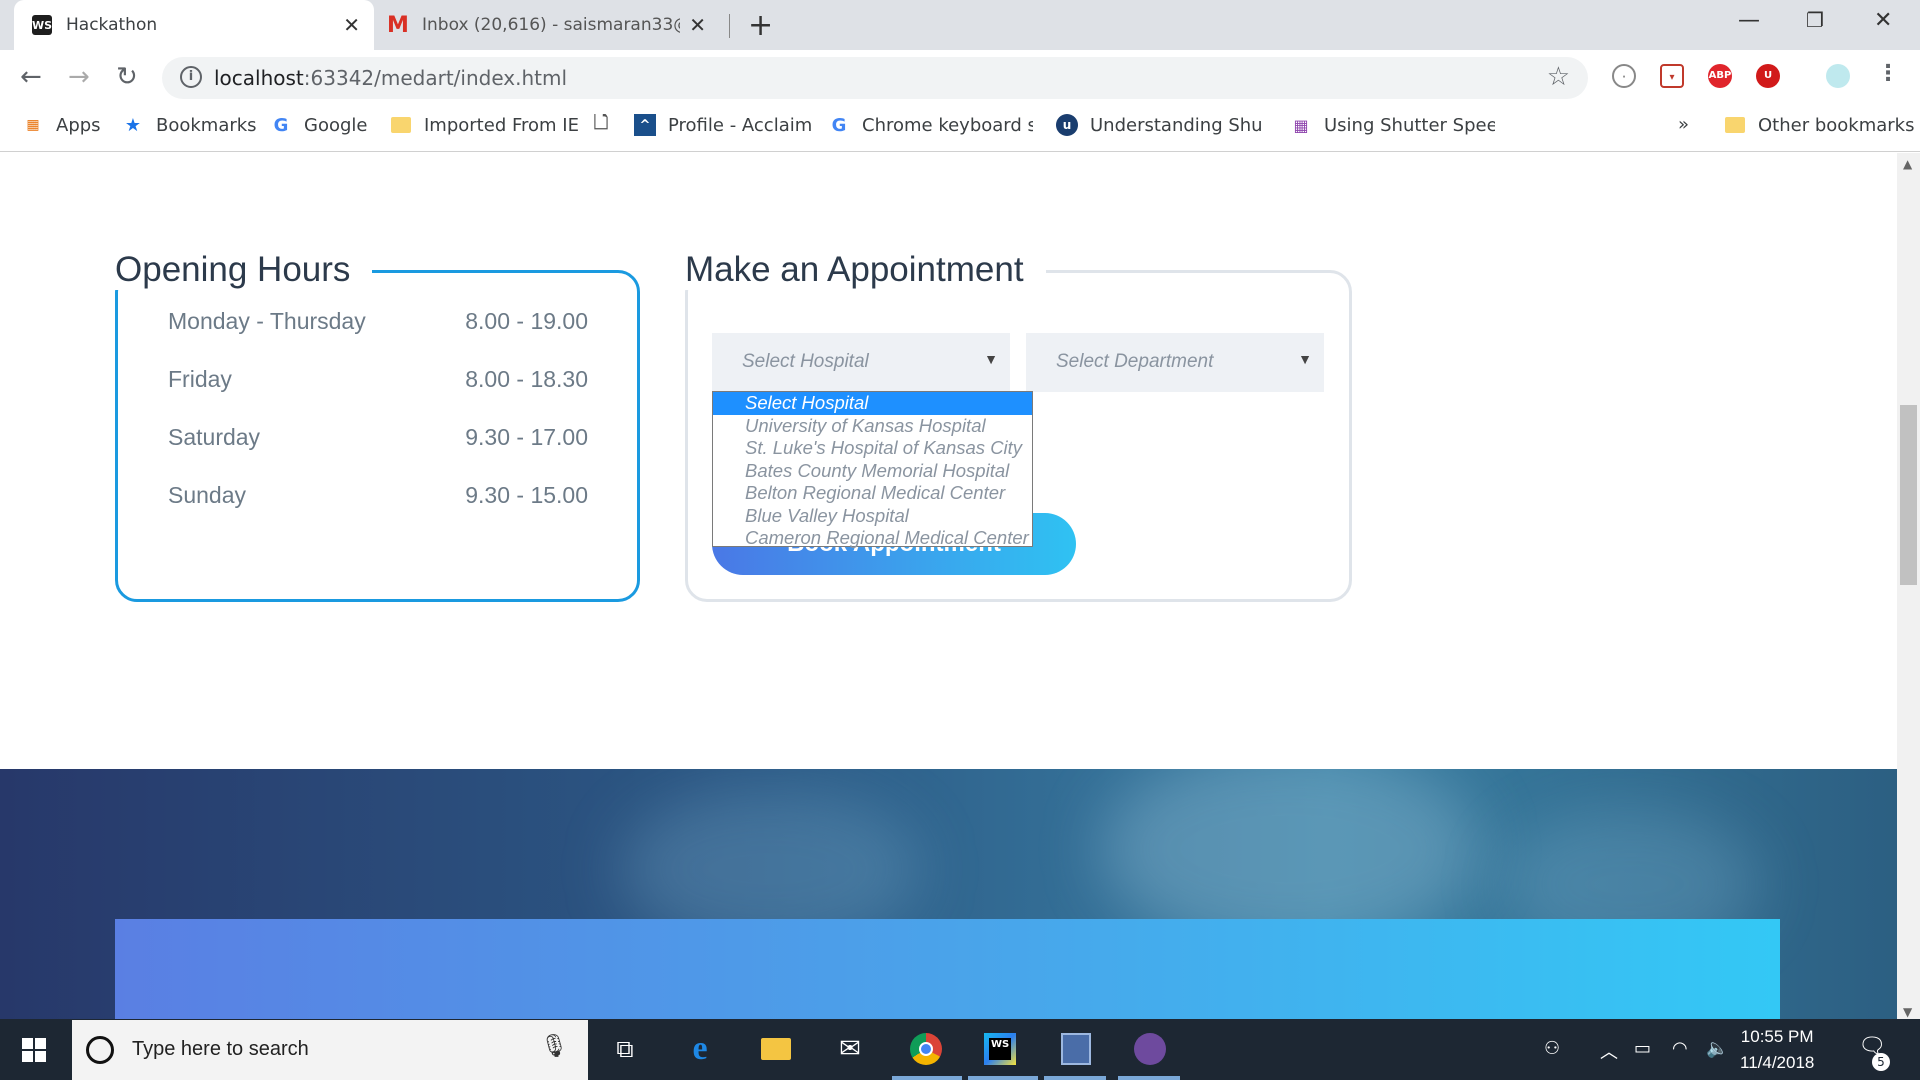 The image size is (1920, 1080). I want to click on bookmark-label: Imported From IE, so click(501, 125).